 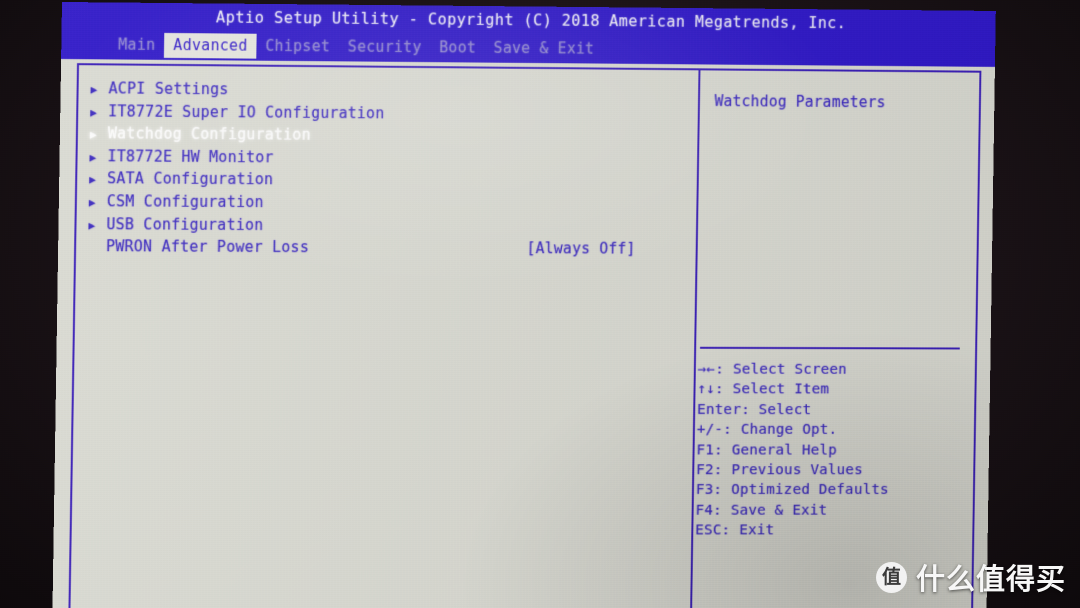 I want to click on tab-main: Main, so click(x=137, y=44).